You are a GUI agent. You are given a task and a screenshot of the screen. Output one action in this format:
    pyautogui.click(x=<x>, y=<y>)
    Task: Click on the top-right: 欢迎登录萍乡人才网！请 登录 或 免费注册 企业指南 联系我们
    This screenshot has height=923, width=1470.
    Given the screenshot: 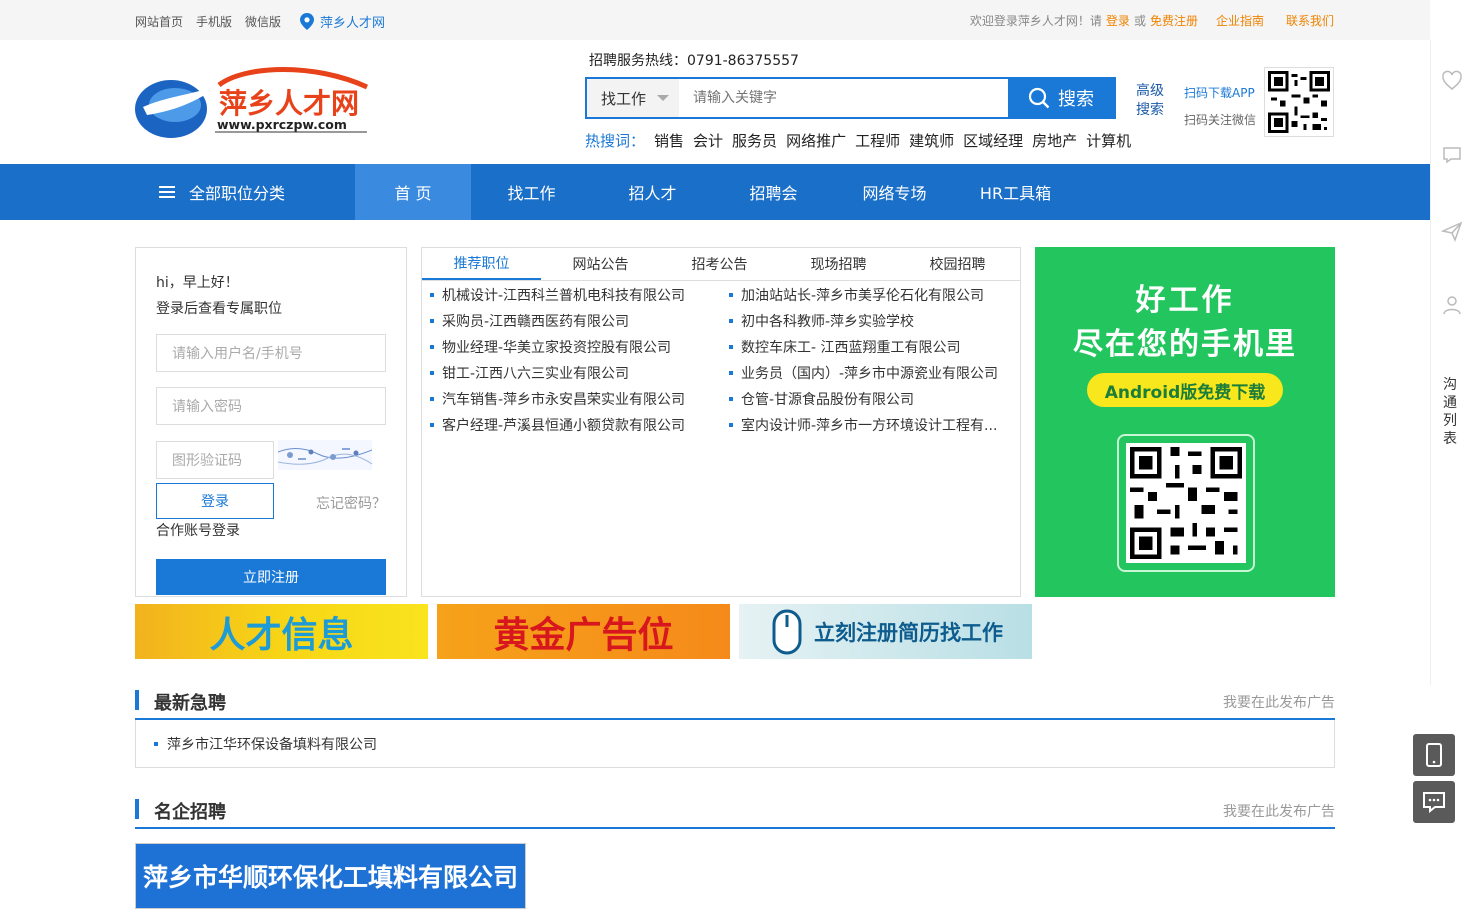 What is the action you would take?
    pyautogui.click(x=1152, y=20)
    